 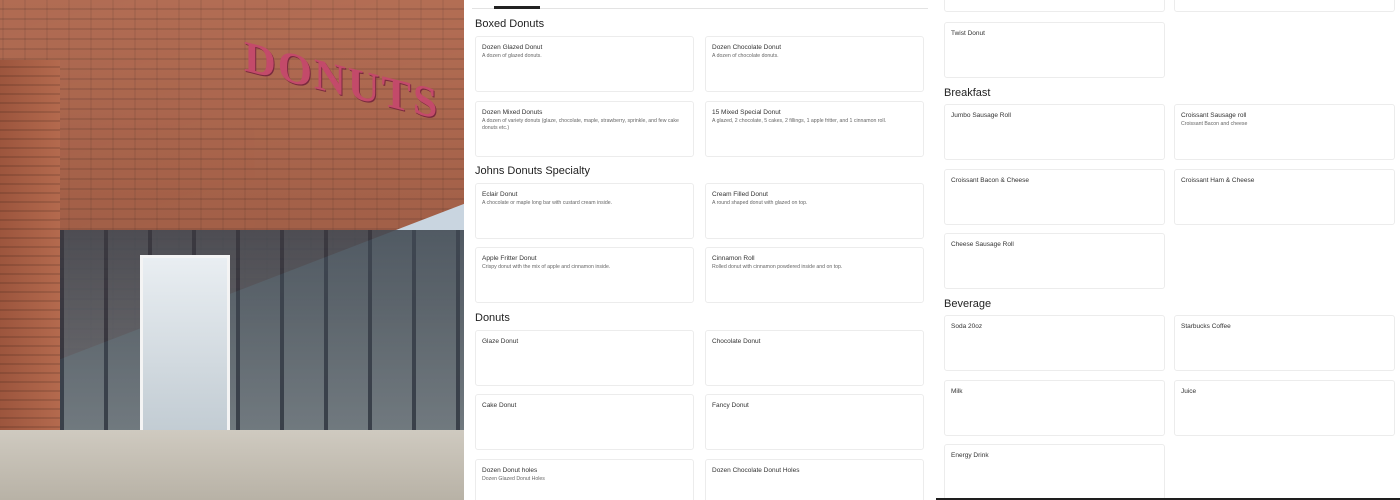 I want to click on menu-item-name: Apple Fritter Donut, so click(x=509, y=258).